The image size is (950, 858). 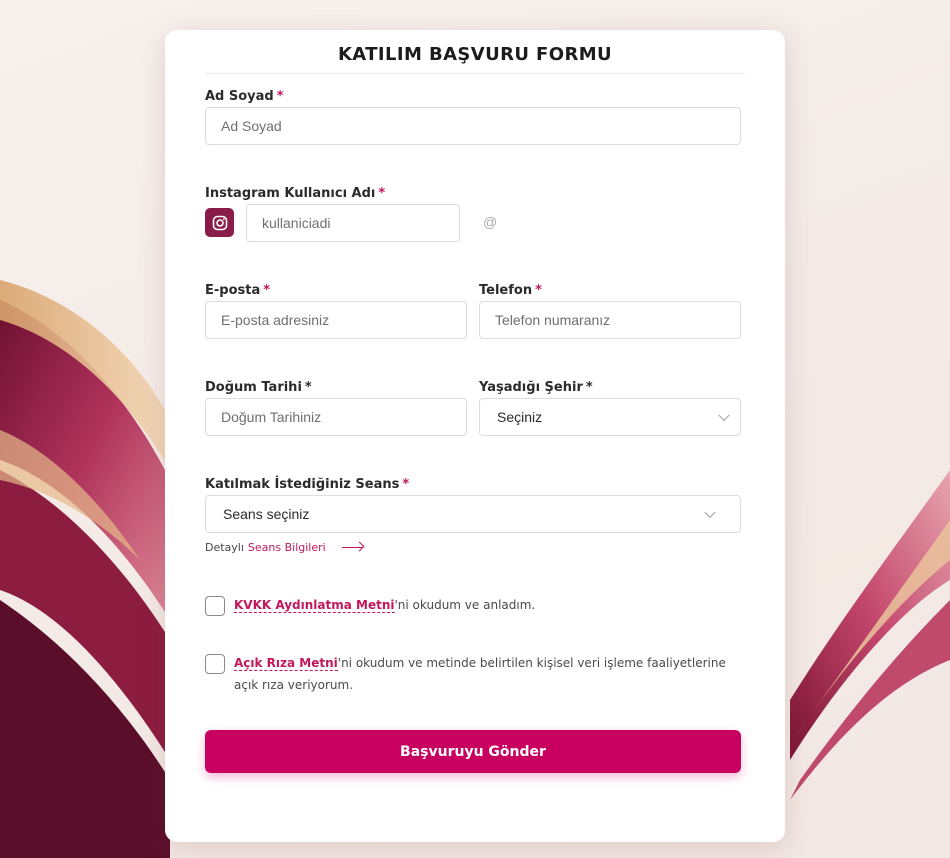 What do you see at coordinates (307, 484) in the screenshot?
I see `session-label: Katılmak İstediğiniz Seans *` at bounding box center [307, 484].